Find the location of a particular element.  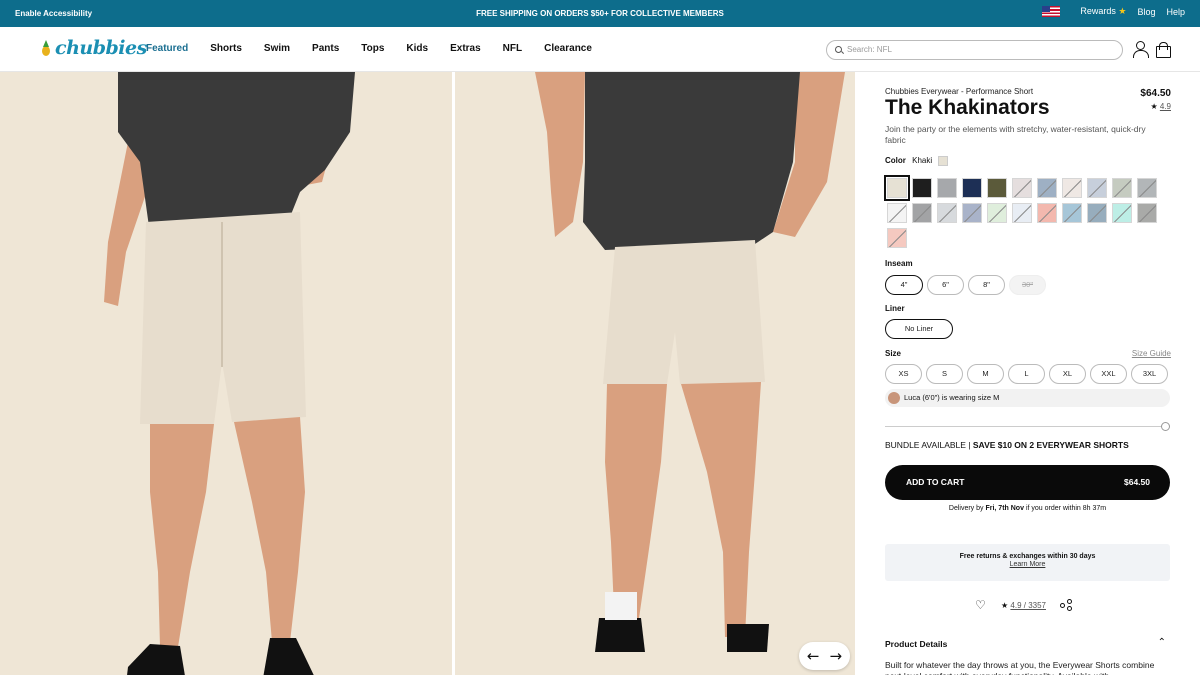

review-summary-link: ★ 4.9 / 3357 is located at coordinates (1023, 605).